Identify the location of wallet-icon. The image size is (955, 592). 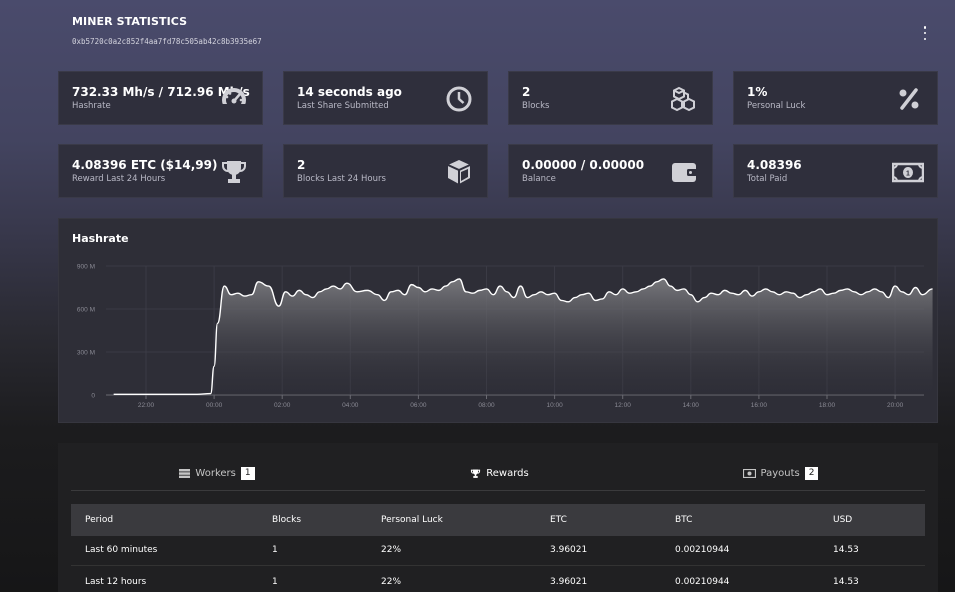
(684, 172).